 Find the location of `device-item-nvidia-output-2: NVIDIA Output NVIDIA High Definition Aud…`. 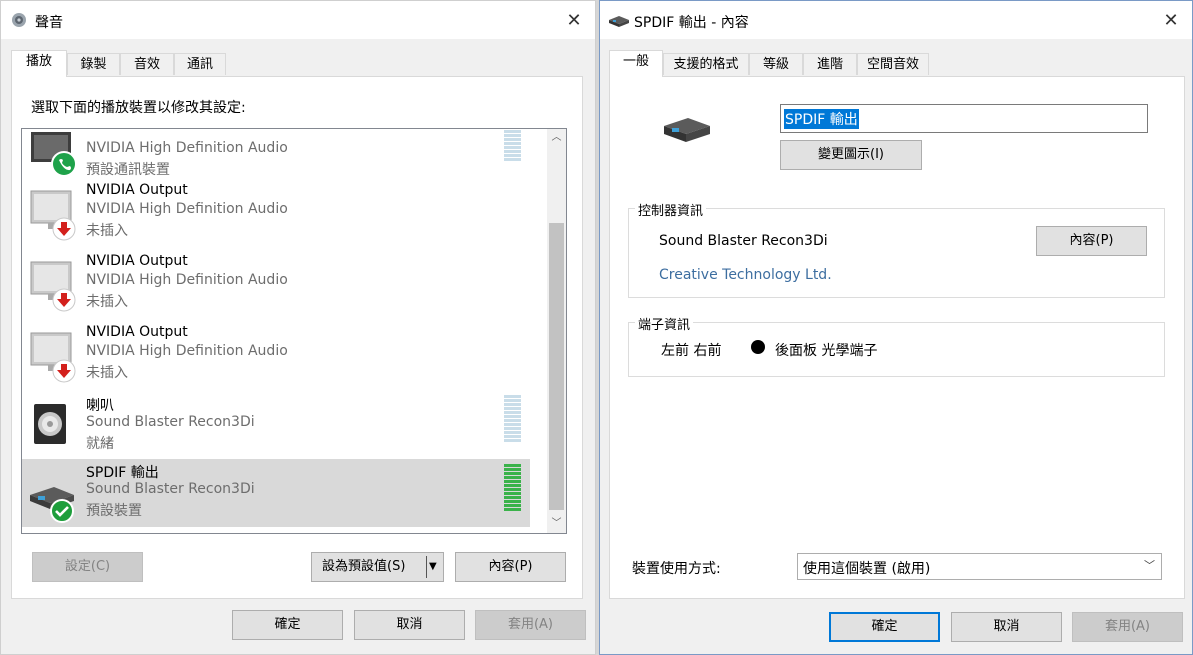

device-item-nvidia-output-2: NVIDIA Output NVIDIA High Definition Aud… is located at coordinates (276, 285).